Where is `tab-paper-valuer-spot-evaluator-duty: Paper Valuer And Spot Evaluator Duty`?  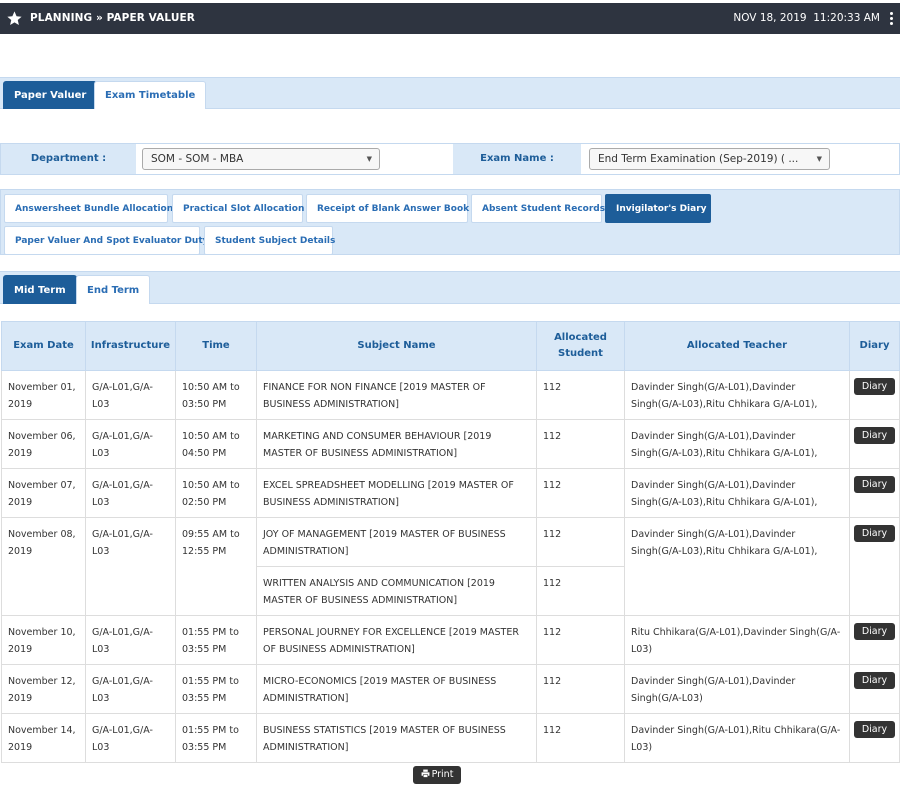 tab-paper-valuer-spot-evaluator-duty: Paper Valuer And Spot Evaluator Duty is located at coordinates (106, 240).